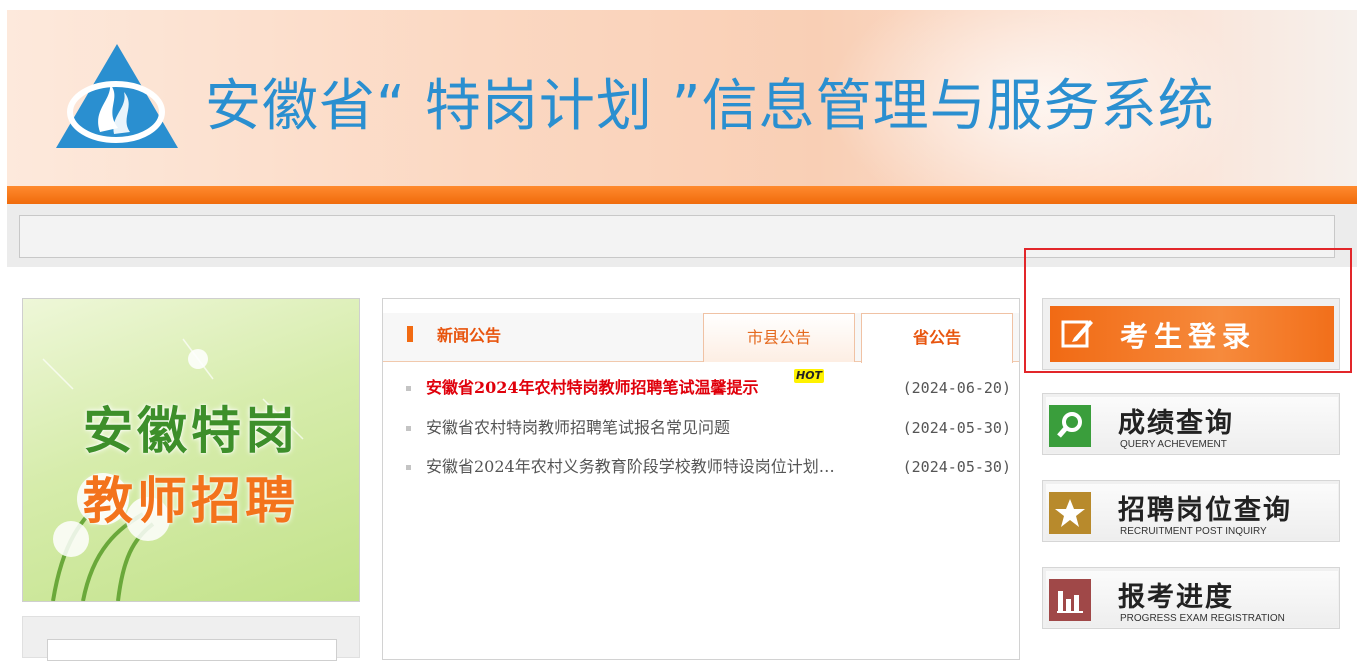 Image resolution: width=1357 pixels, height=661 pixels. Describe the element at coordinates (592, 388) in the screenshot. I see `news-item-title: 安徽省2024年农村特岗教师招聘笔试温馨提示` at that location.